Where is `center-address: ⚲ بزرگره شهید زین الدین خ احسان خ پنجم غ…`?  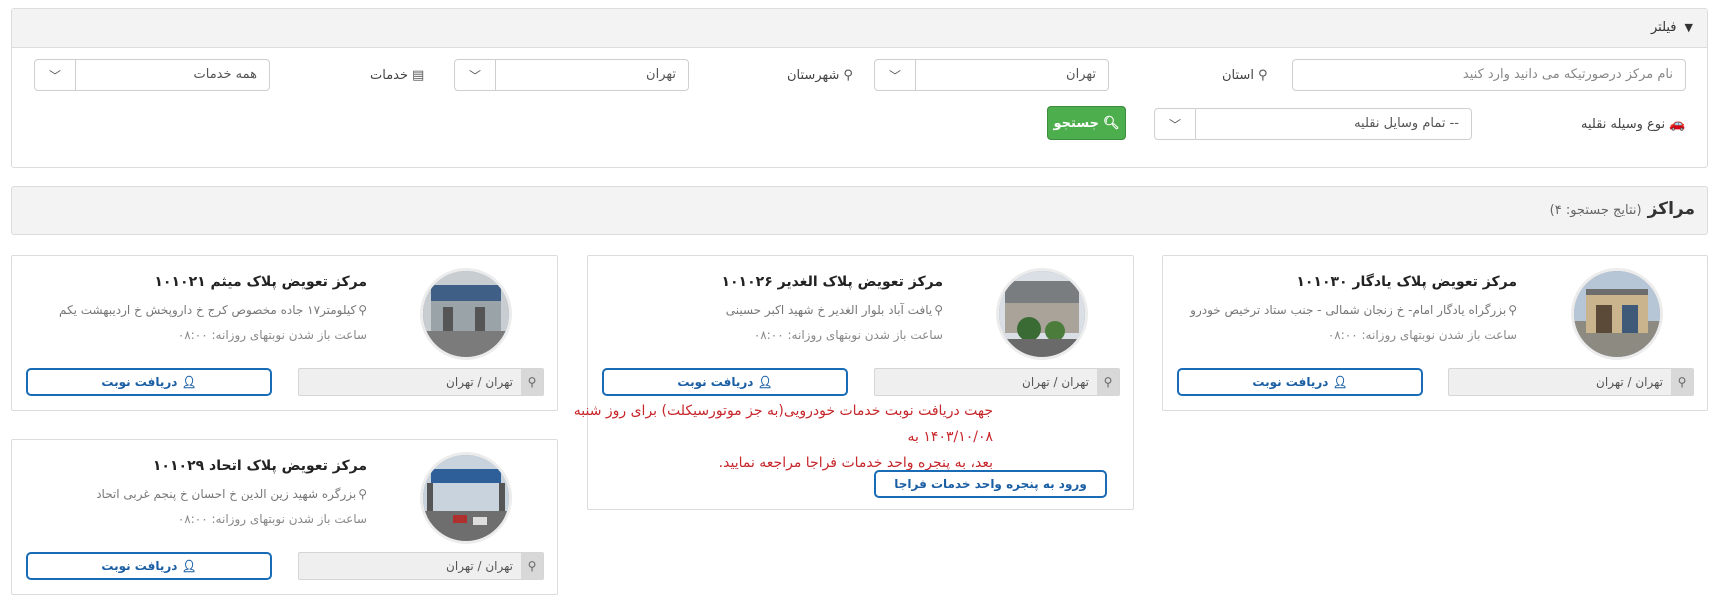
center-address: ⚲ بزرگره شهید زین الدین خ احسان خ پنجم غ… is located at coordinates (231, 494).